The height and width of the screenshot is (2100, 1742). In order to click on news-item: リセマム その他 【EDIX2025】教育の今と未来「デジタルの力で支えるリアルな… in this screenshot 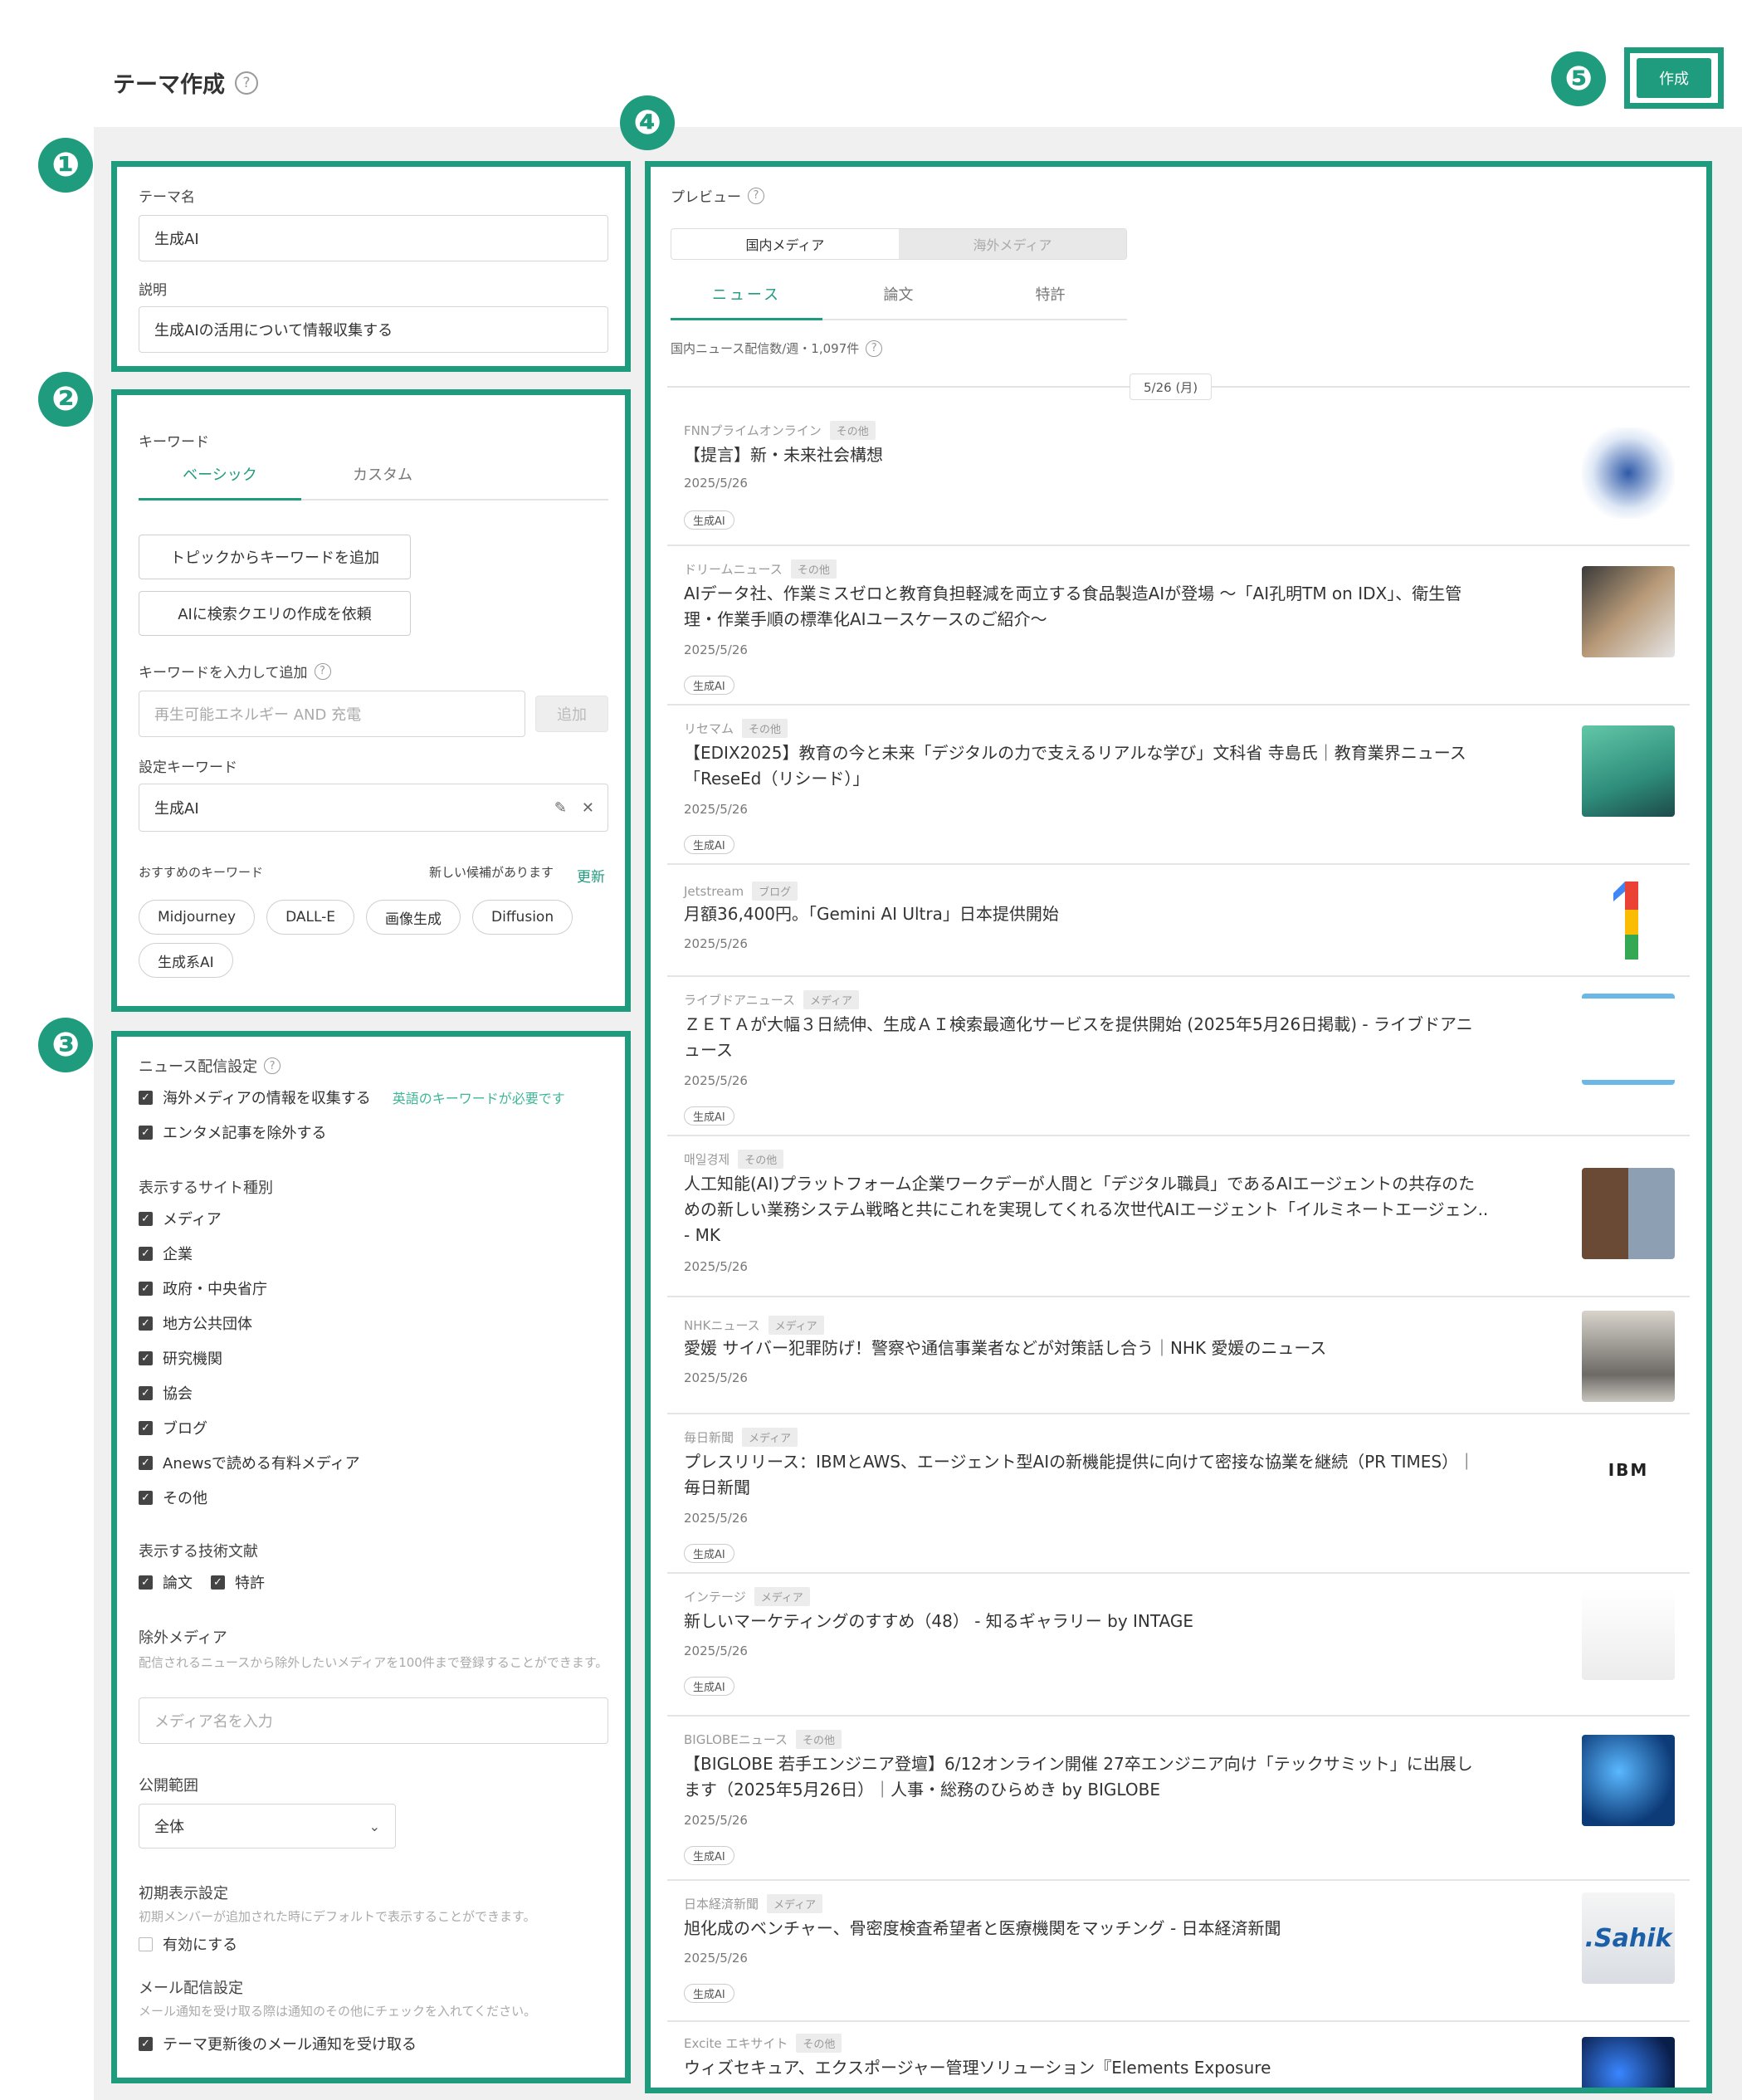, I will do `click(1178, 785)`.